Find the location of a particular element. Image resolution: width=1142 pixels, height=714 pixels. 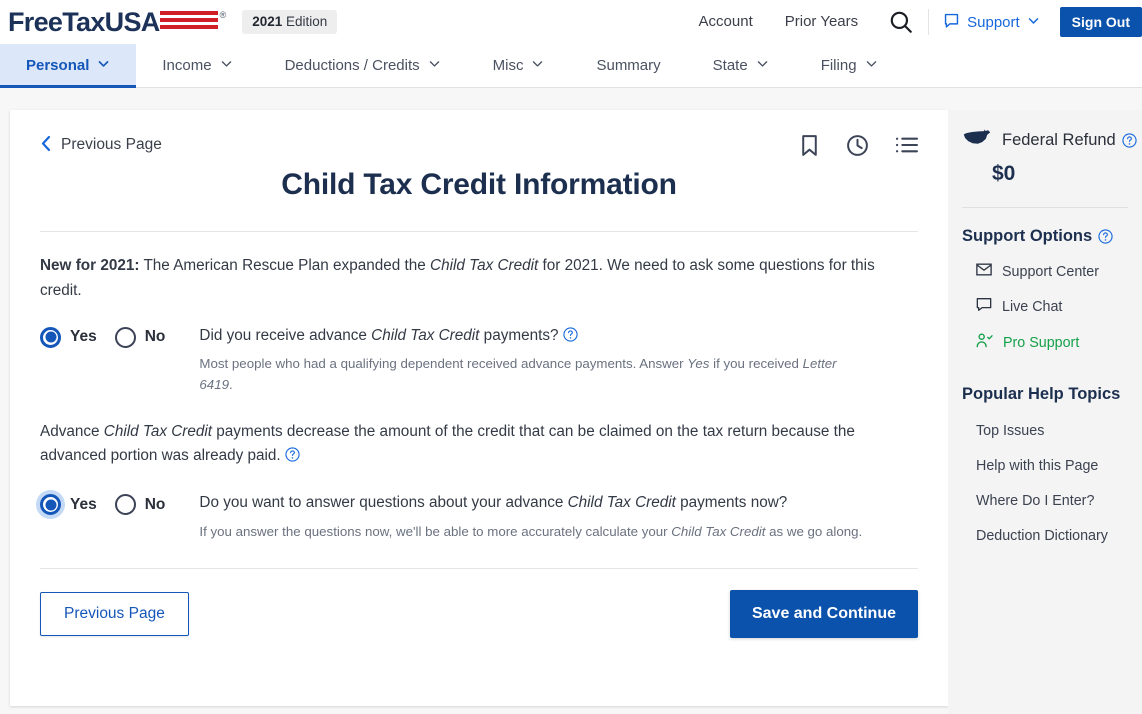

logo-text: FreeTaxUSA is located at coordinates (84, 21).